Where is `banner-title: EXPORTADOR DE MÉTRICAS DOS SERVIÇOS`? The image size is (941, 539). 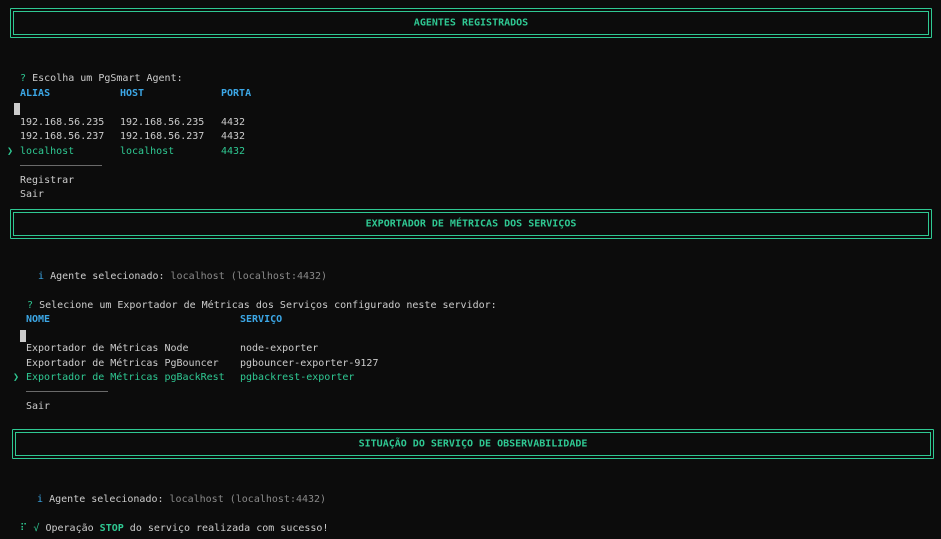 banner-title: EXPORTADOR DE MÉTRICAS DOS SERVIÇOS is located at coordinates (471, 224).